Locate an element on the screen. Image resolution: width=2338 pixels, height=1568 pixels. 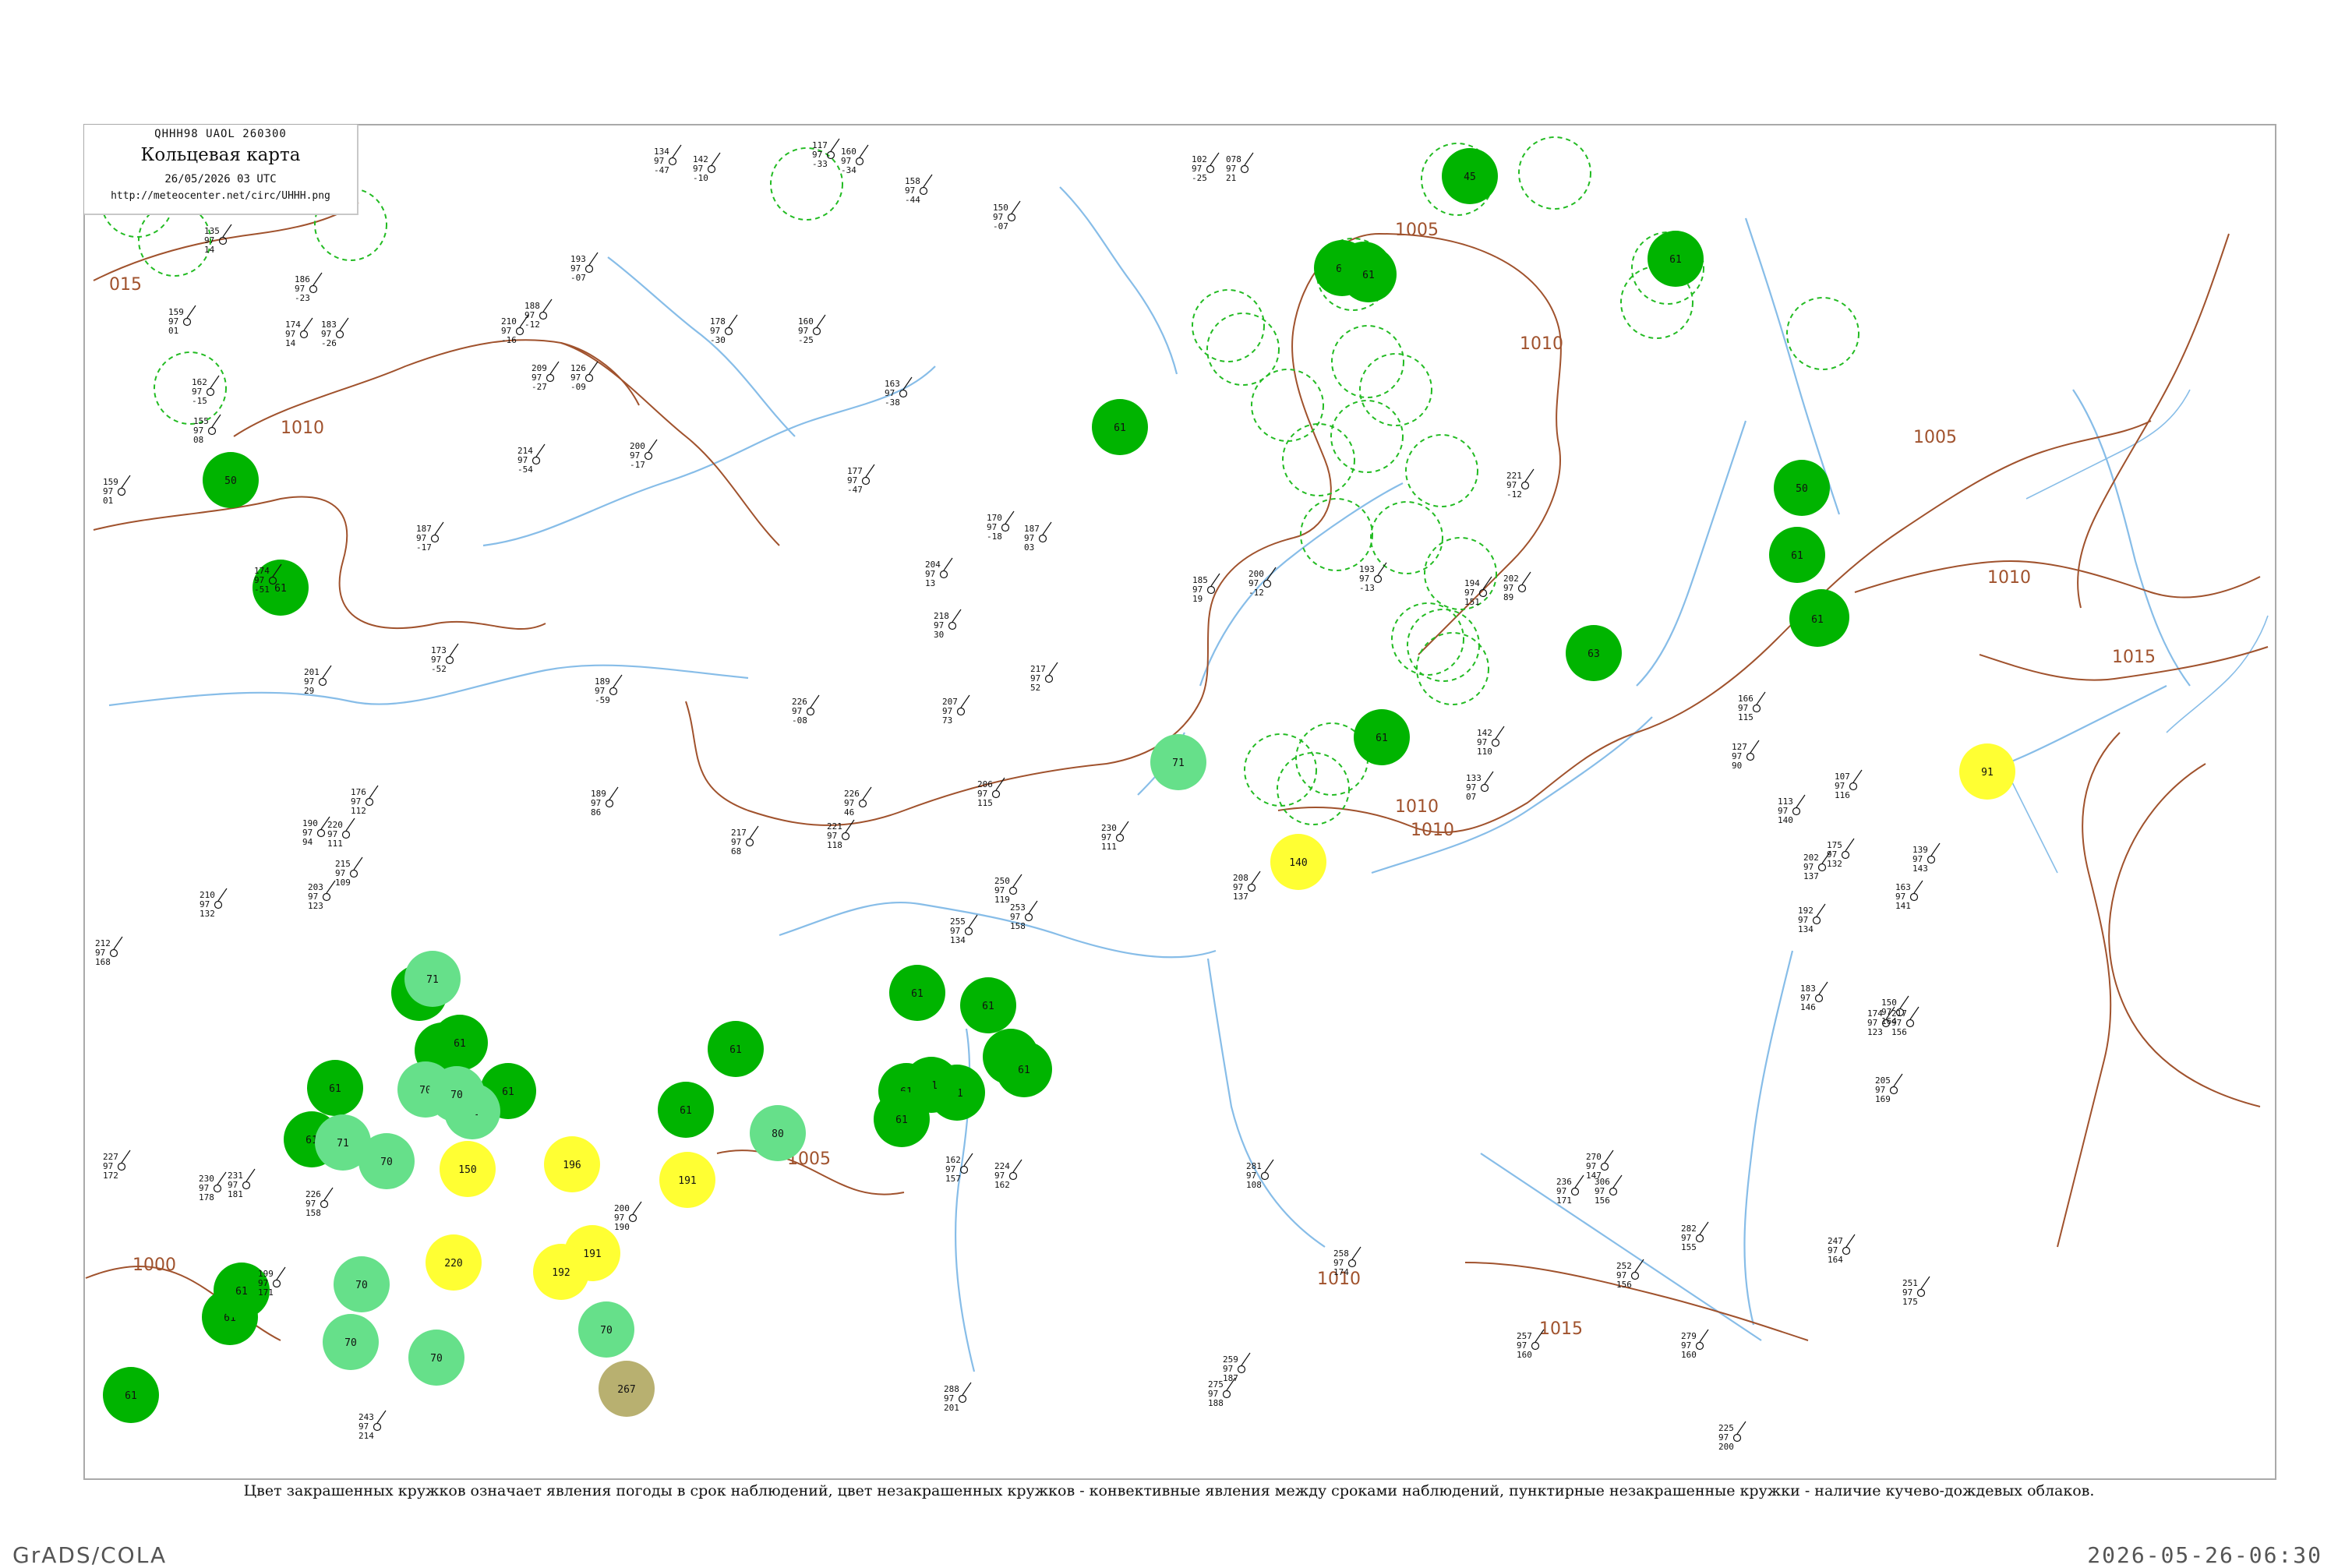
station-dewpoint: 08 is located at coordinates (198, 440).